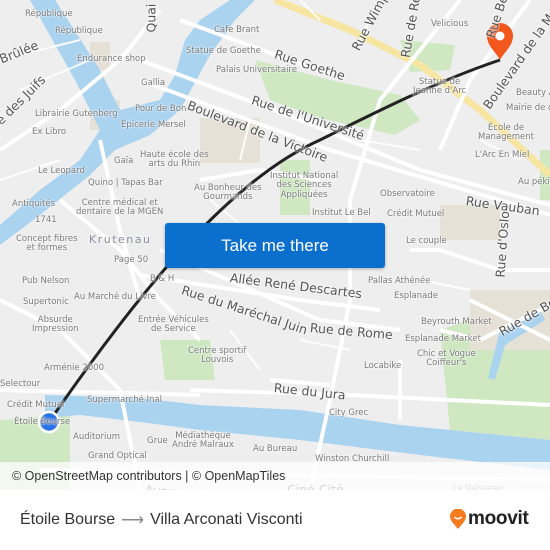 Image resolution: width=550 pixels, height=550 pixels. Describe the element at coordinates (157, 441) in the screenshot. I see `poi-label: Grue` at that location.